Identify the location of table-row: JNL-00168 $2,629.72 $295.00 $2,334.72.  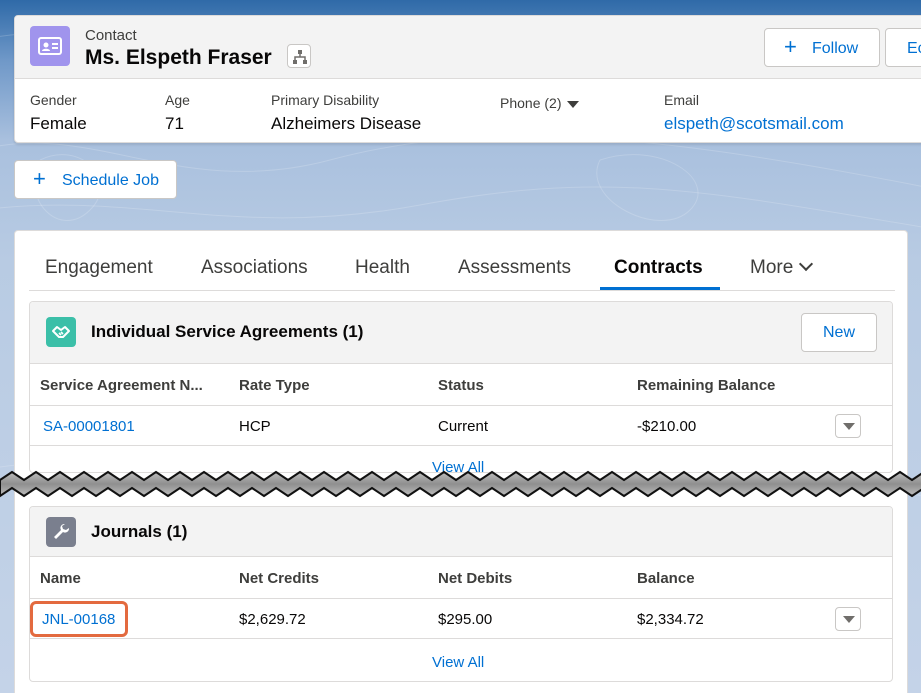
(461, 619).